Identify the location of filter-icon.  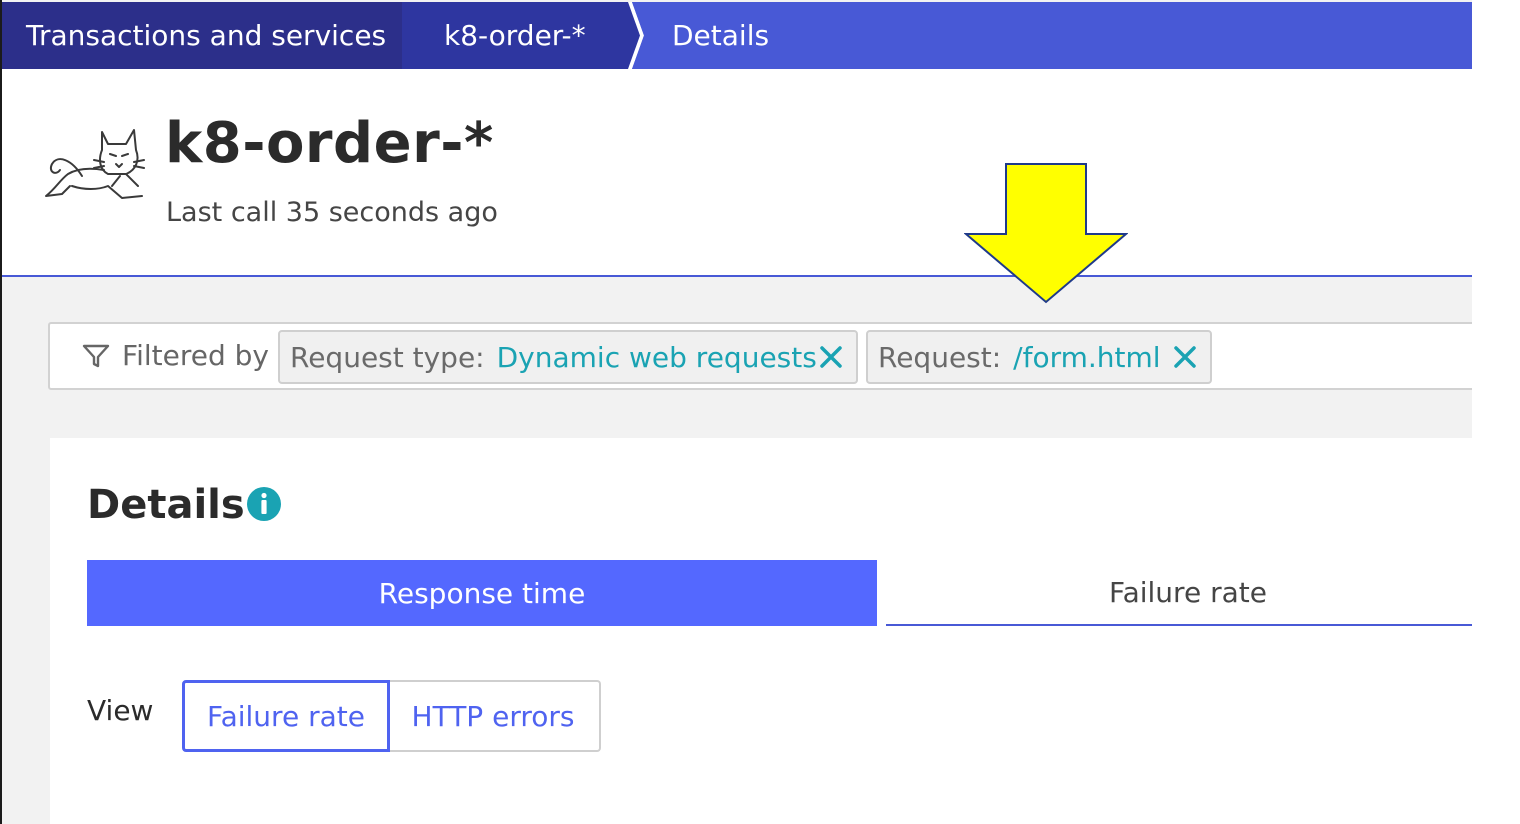
(96, 356).